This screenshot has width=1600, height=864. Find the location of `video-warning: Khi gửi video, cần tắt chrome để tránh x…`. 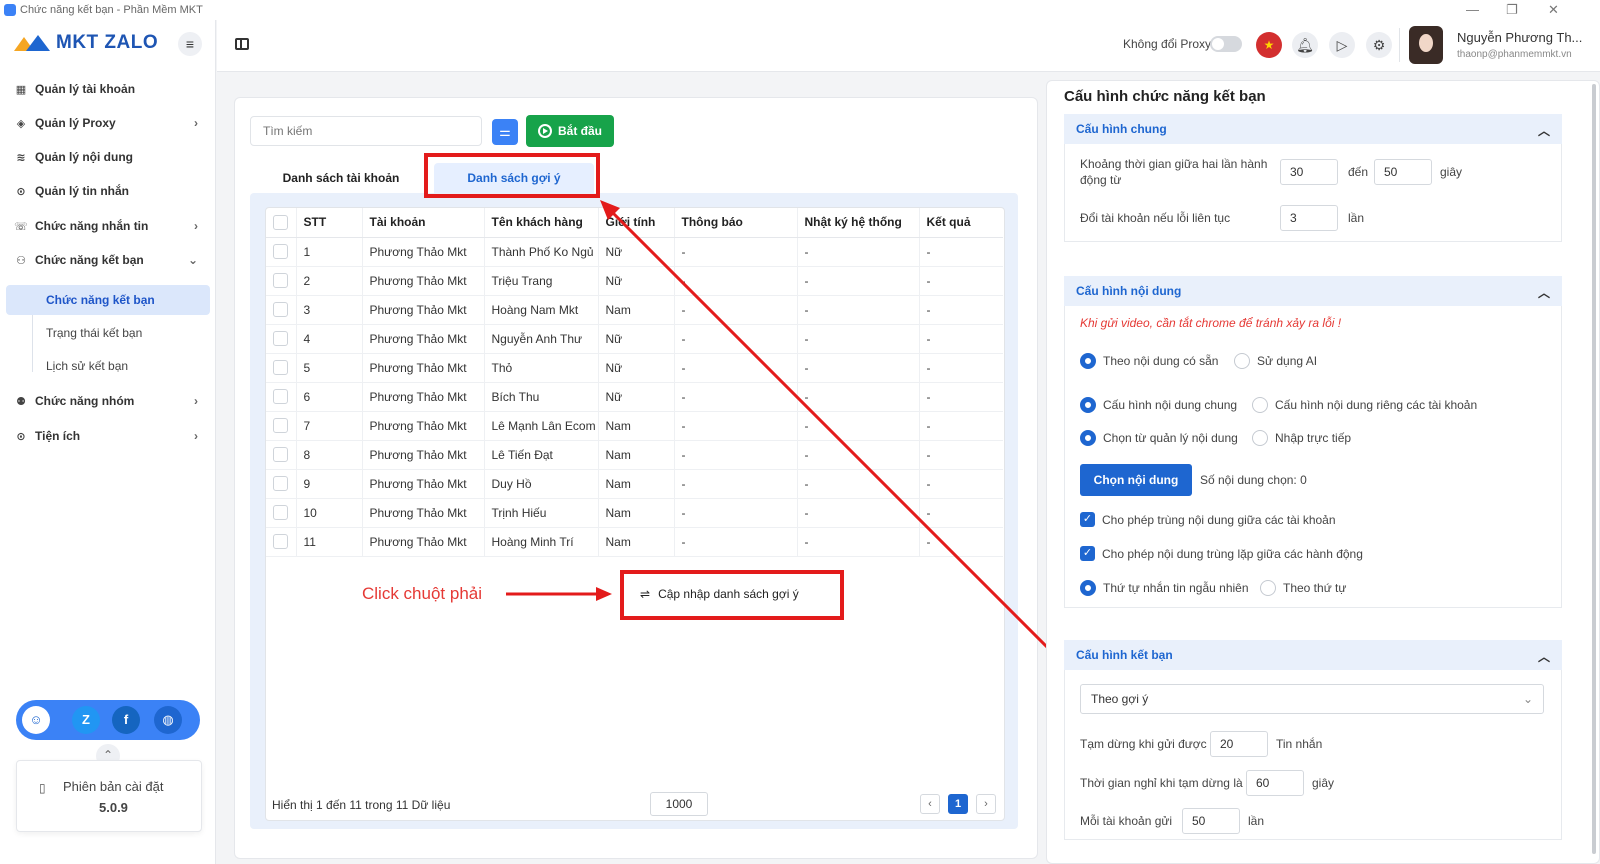

video-warning: Khi gửi video, cần tắt chrome để tránh x… is located at coordinates (1211, 323).